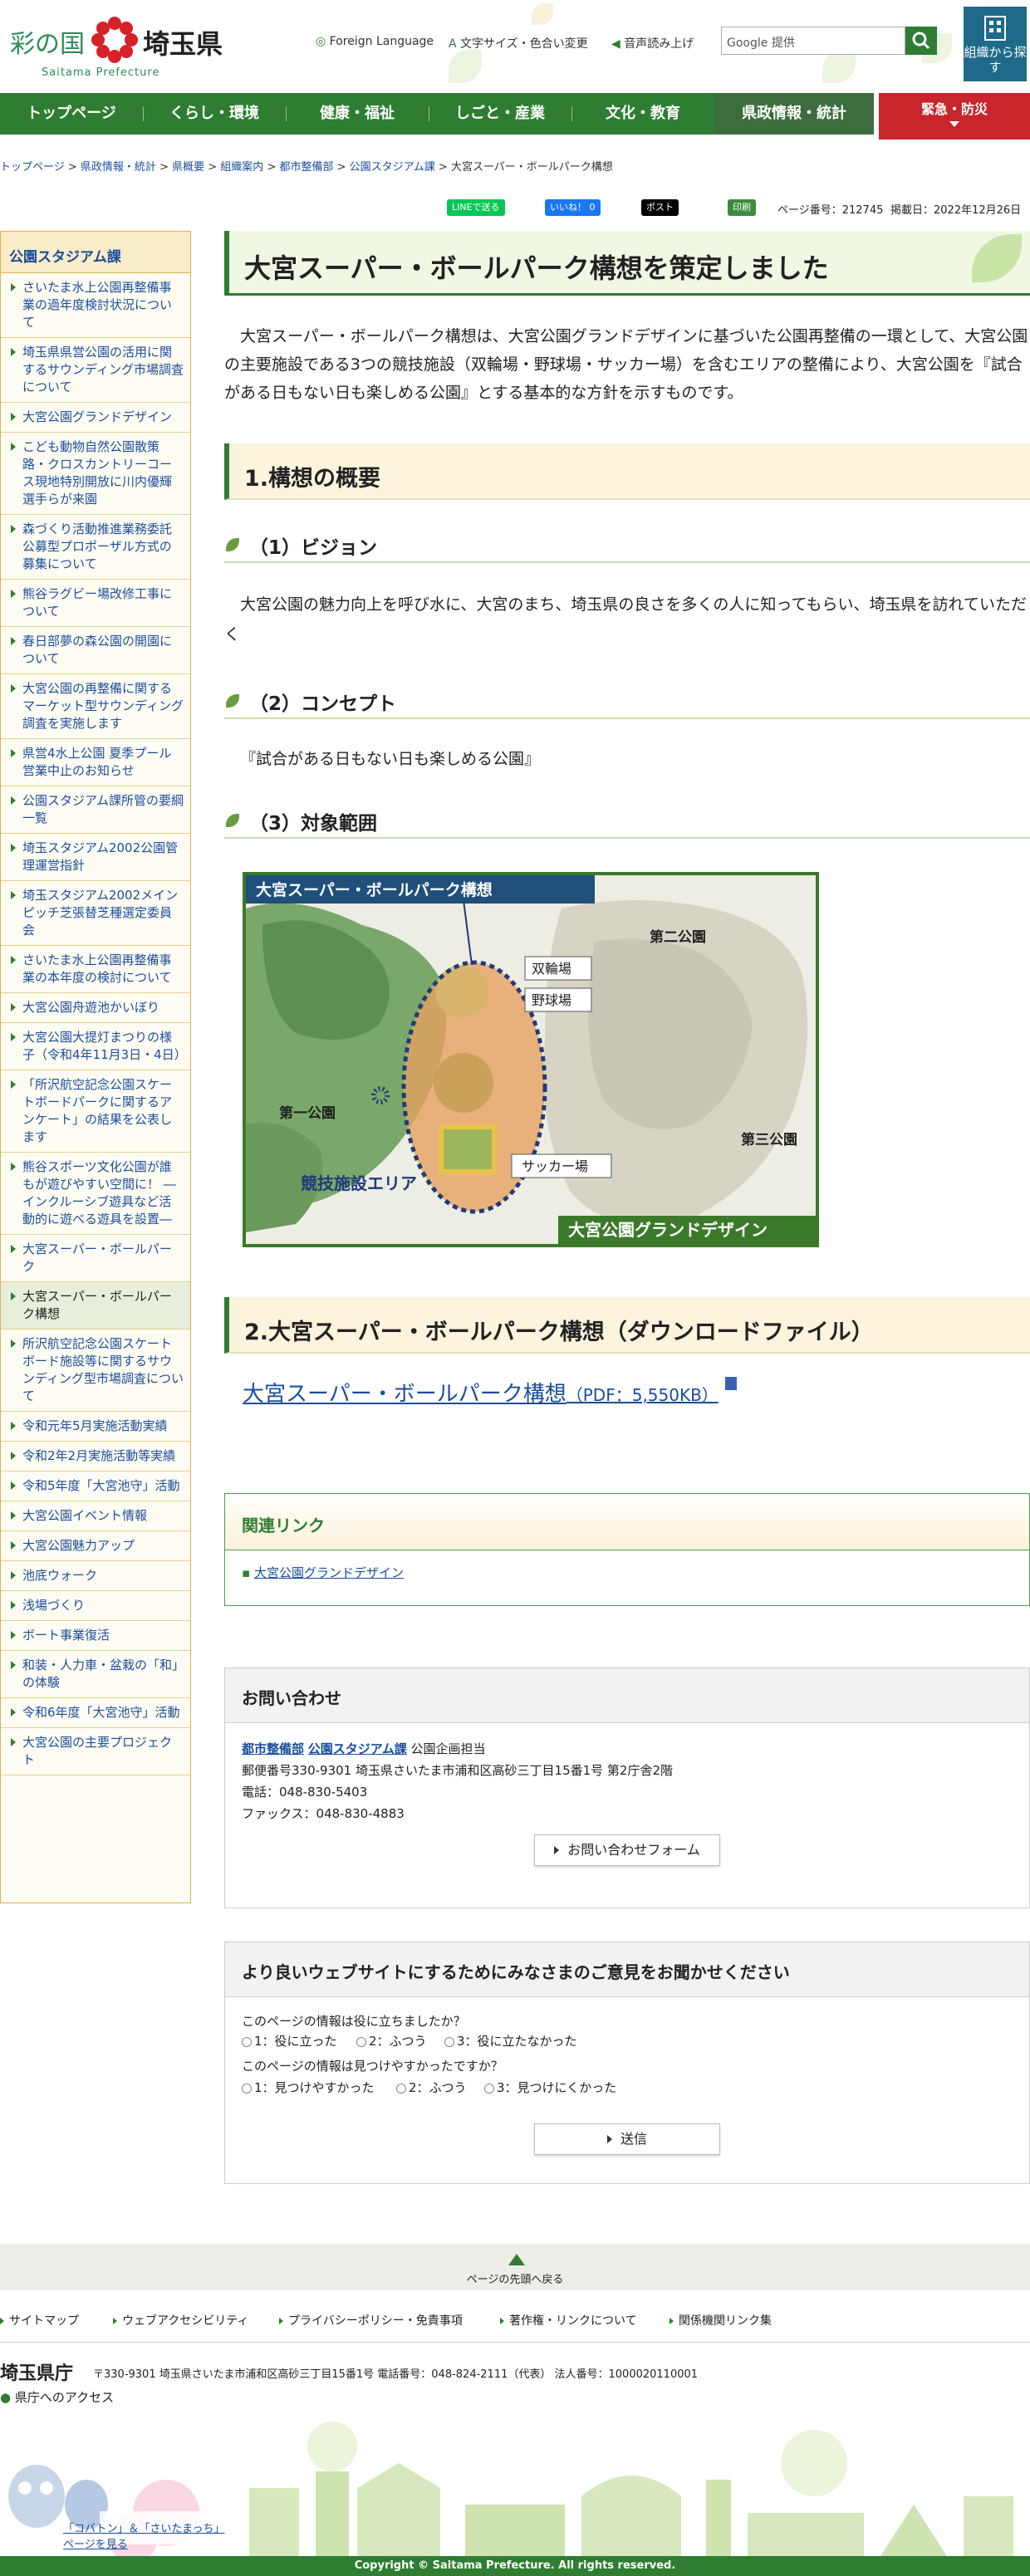 This screenshot has width=1030, height=2576. I want to click on sidebar-item: 熊谷ラグビー場改修工事について, so click(95, 603).